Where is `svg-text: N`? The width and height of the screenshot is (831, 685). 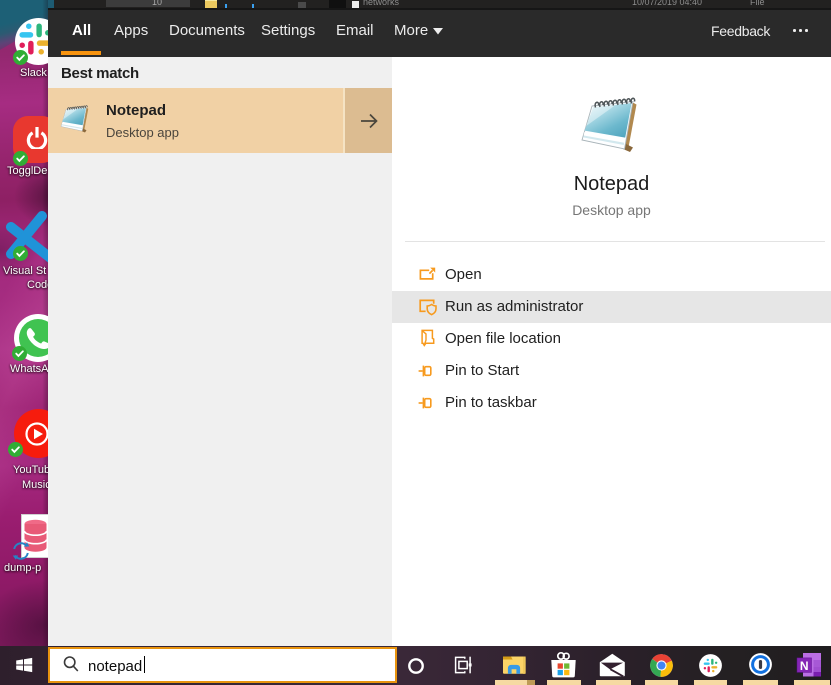 svg-text: N is located at coordinates (804, 666).